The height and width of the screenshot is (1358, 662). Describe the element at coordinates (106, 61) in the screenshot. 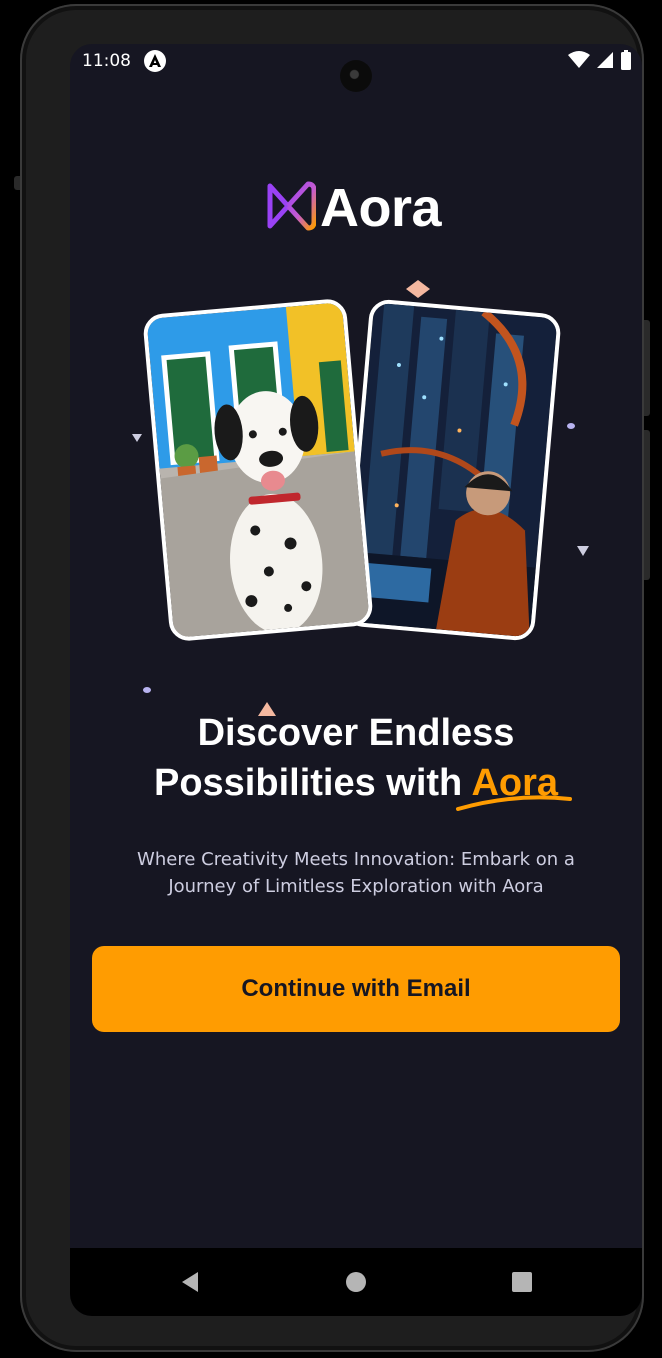

I see `status-time: 11:08` at that location.